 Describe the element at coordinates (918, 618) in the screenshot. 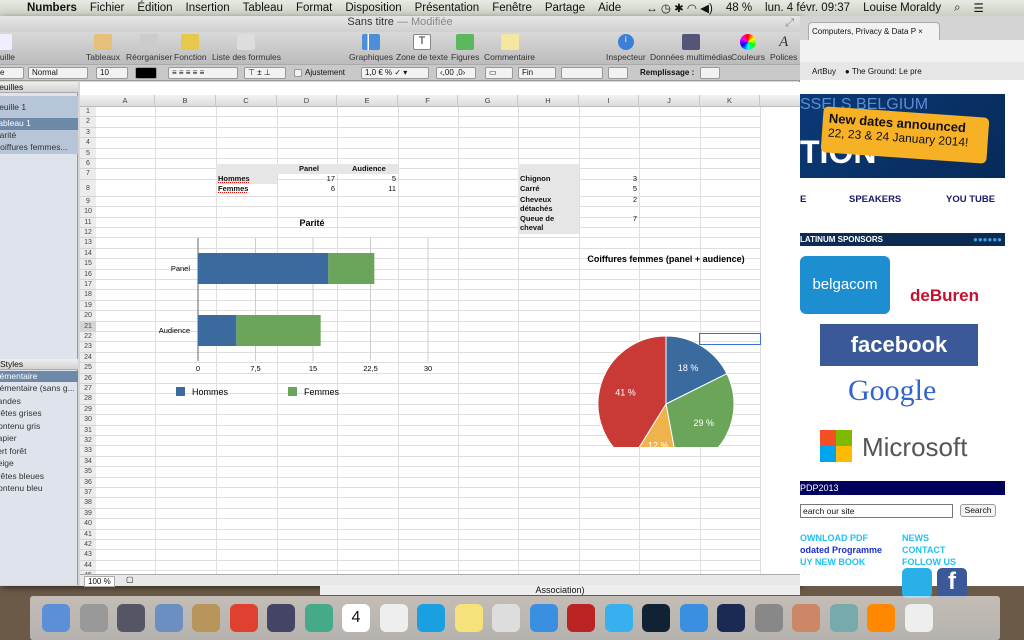

I see `dock-coffee-icon` at that location.